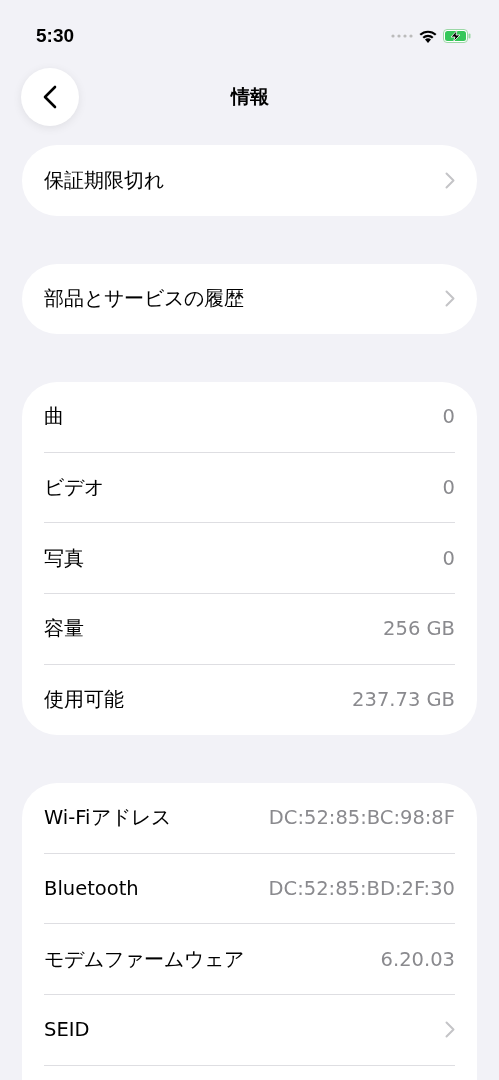 The image size is (499, 1080). I want to click on row-value: DC:52:85:BD:2F:30, so click(361, 889).